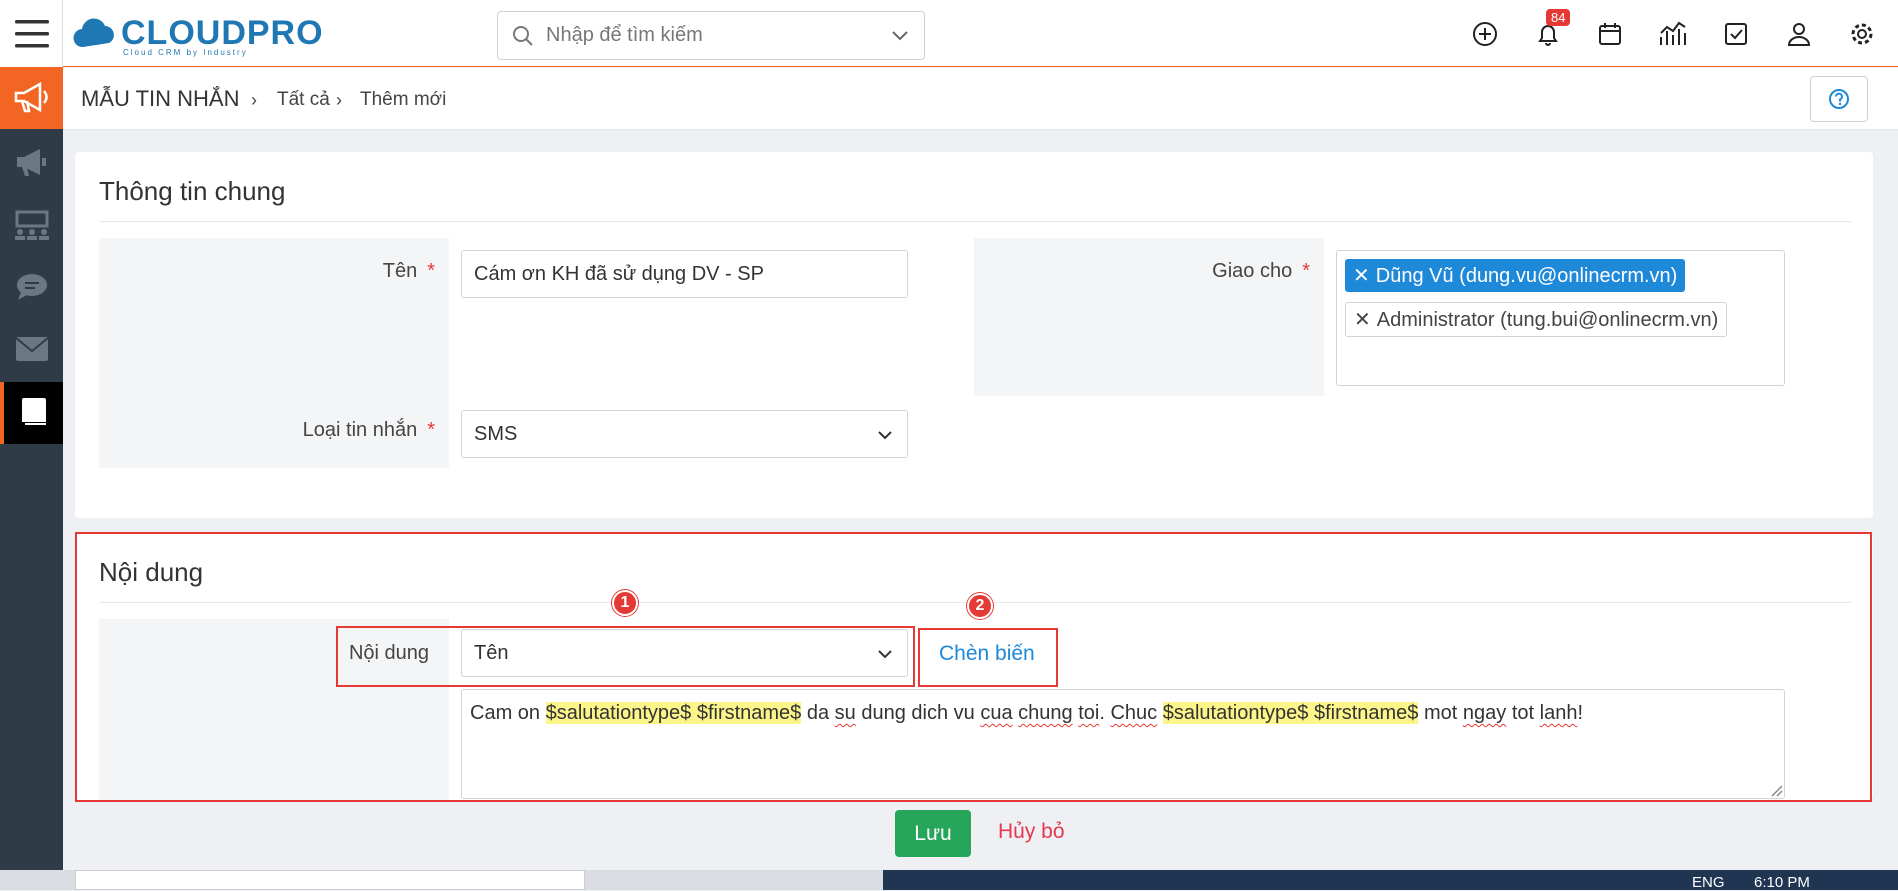  Describe the element at coordinates (303, 100) in the screenshot. I see `breadcrumb-all: Tất cả` at that location.